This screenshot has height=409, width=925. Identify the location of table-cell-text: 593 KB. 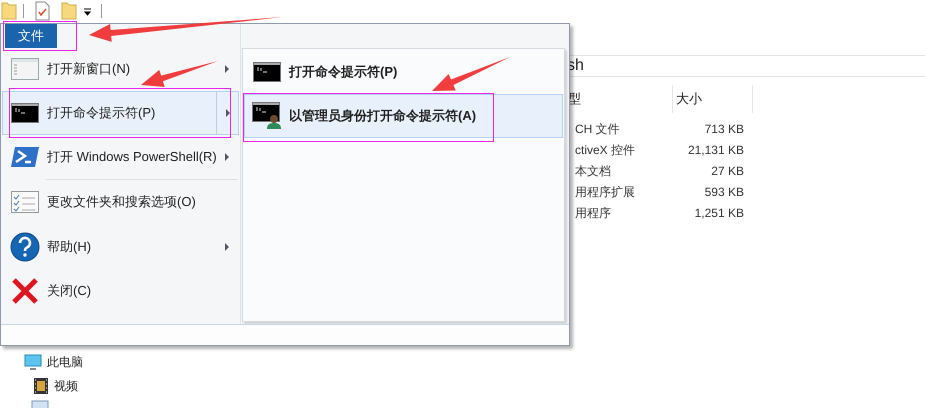
(724, 192).